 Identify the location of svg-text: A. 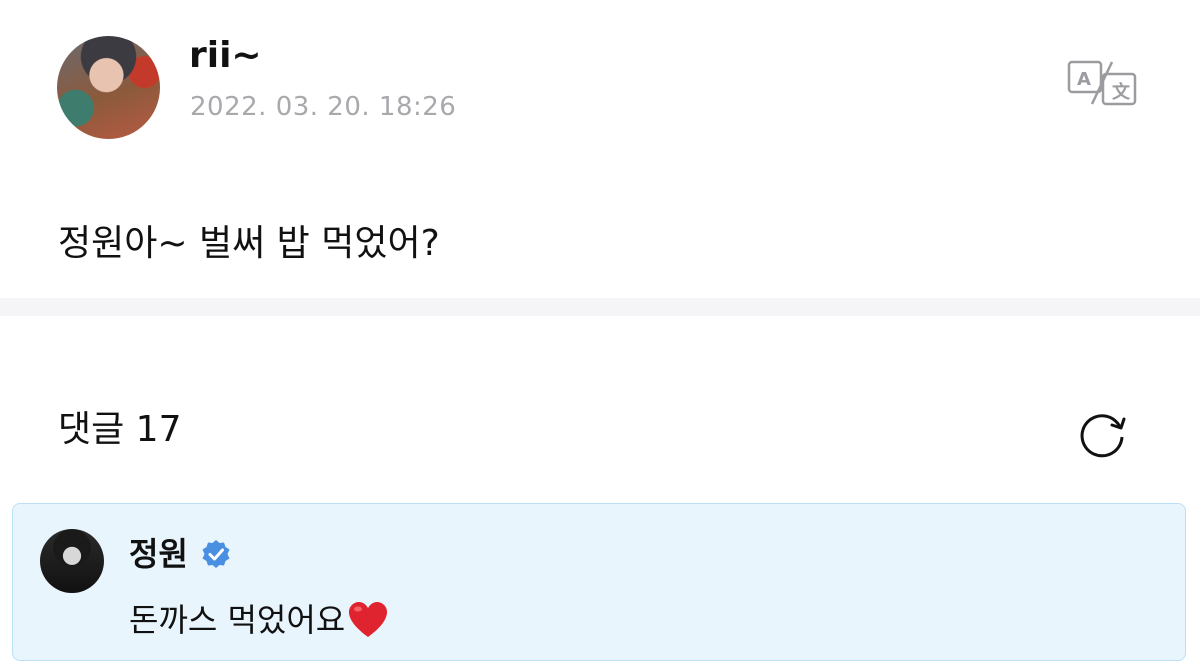
(1084, 79).